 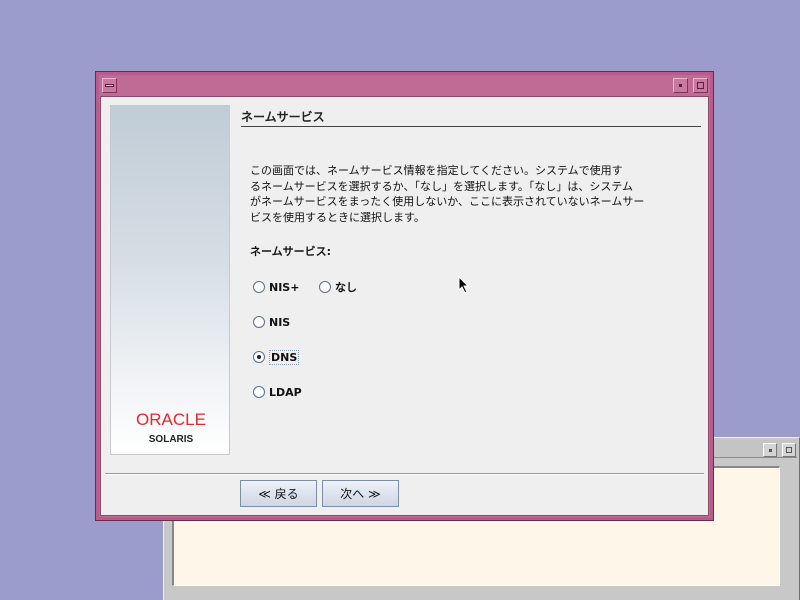 I want to click on maximize-button, so click(x=700, y=85).